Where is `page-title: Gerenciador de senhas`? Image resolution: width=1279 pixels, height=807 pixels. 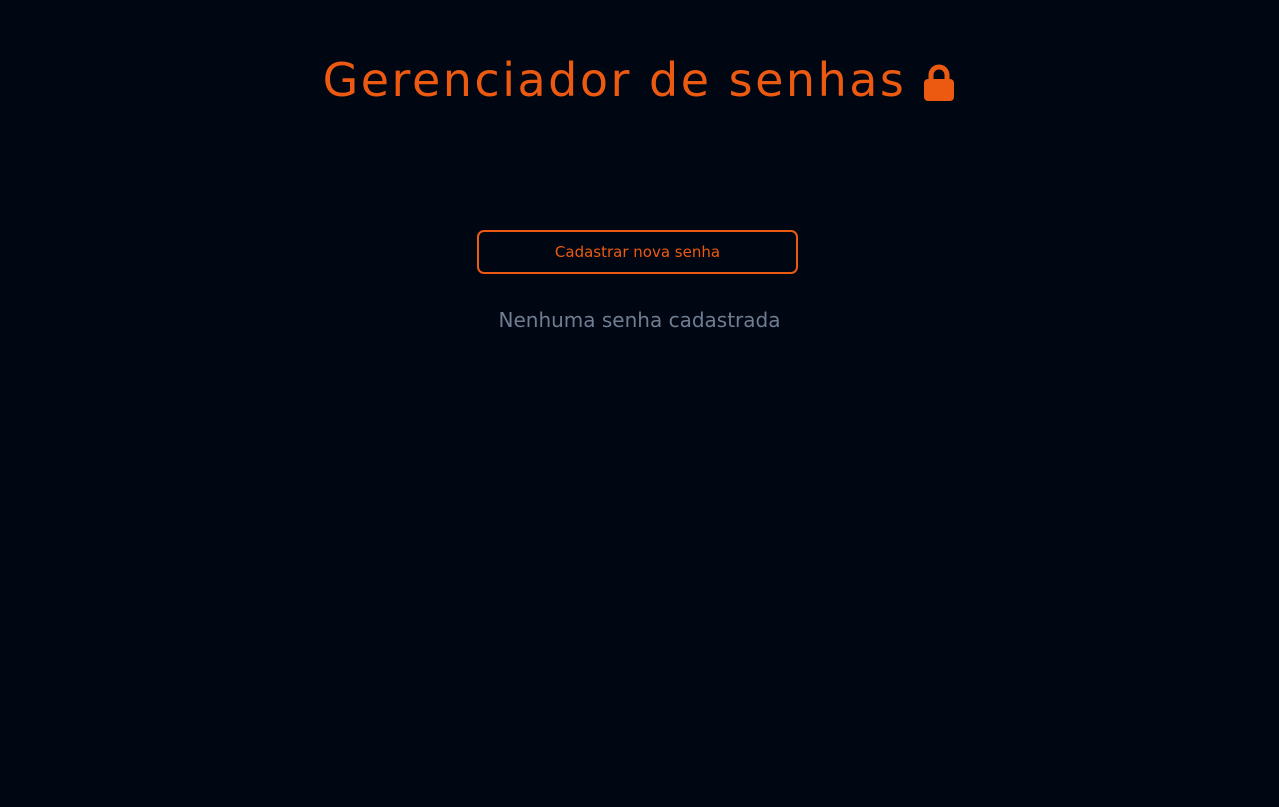 page-title: Gerenciador de senhas is located at coordinates (614, 80).